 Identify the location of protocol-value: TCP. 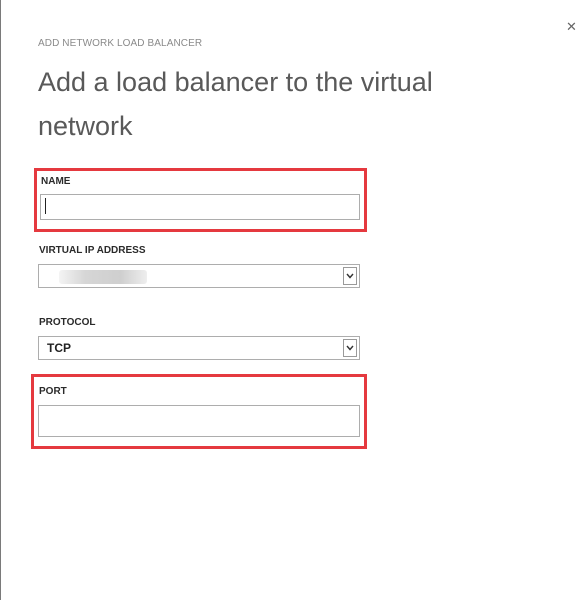
(59, 348).